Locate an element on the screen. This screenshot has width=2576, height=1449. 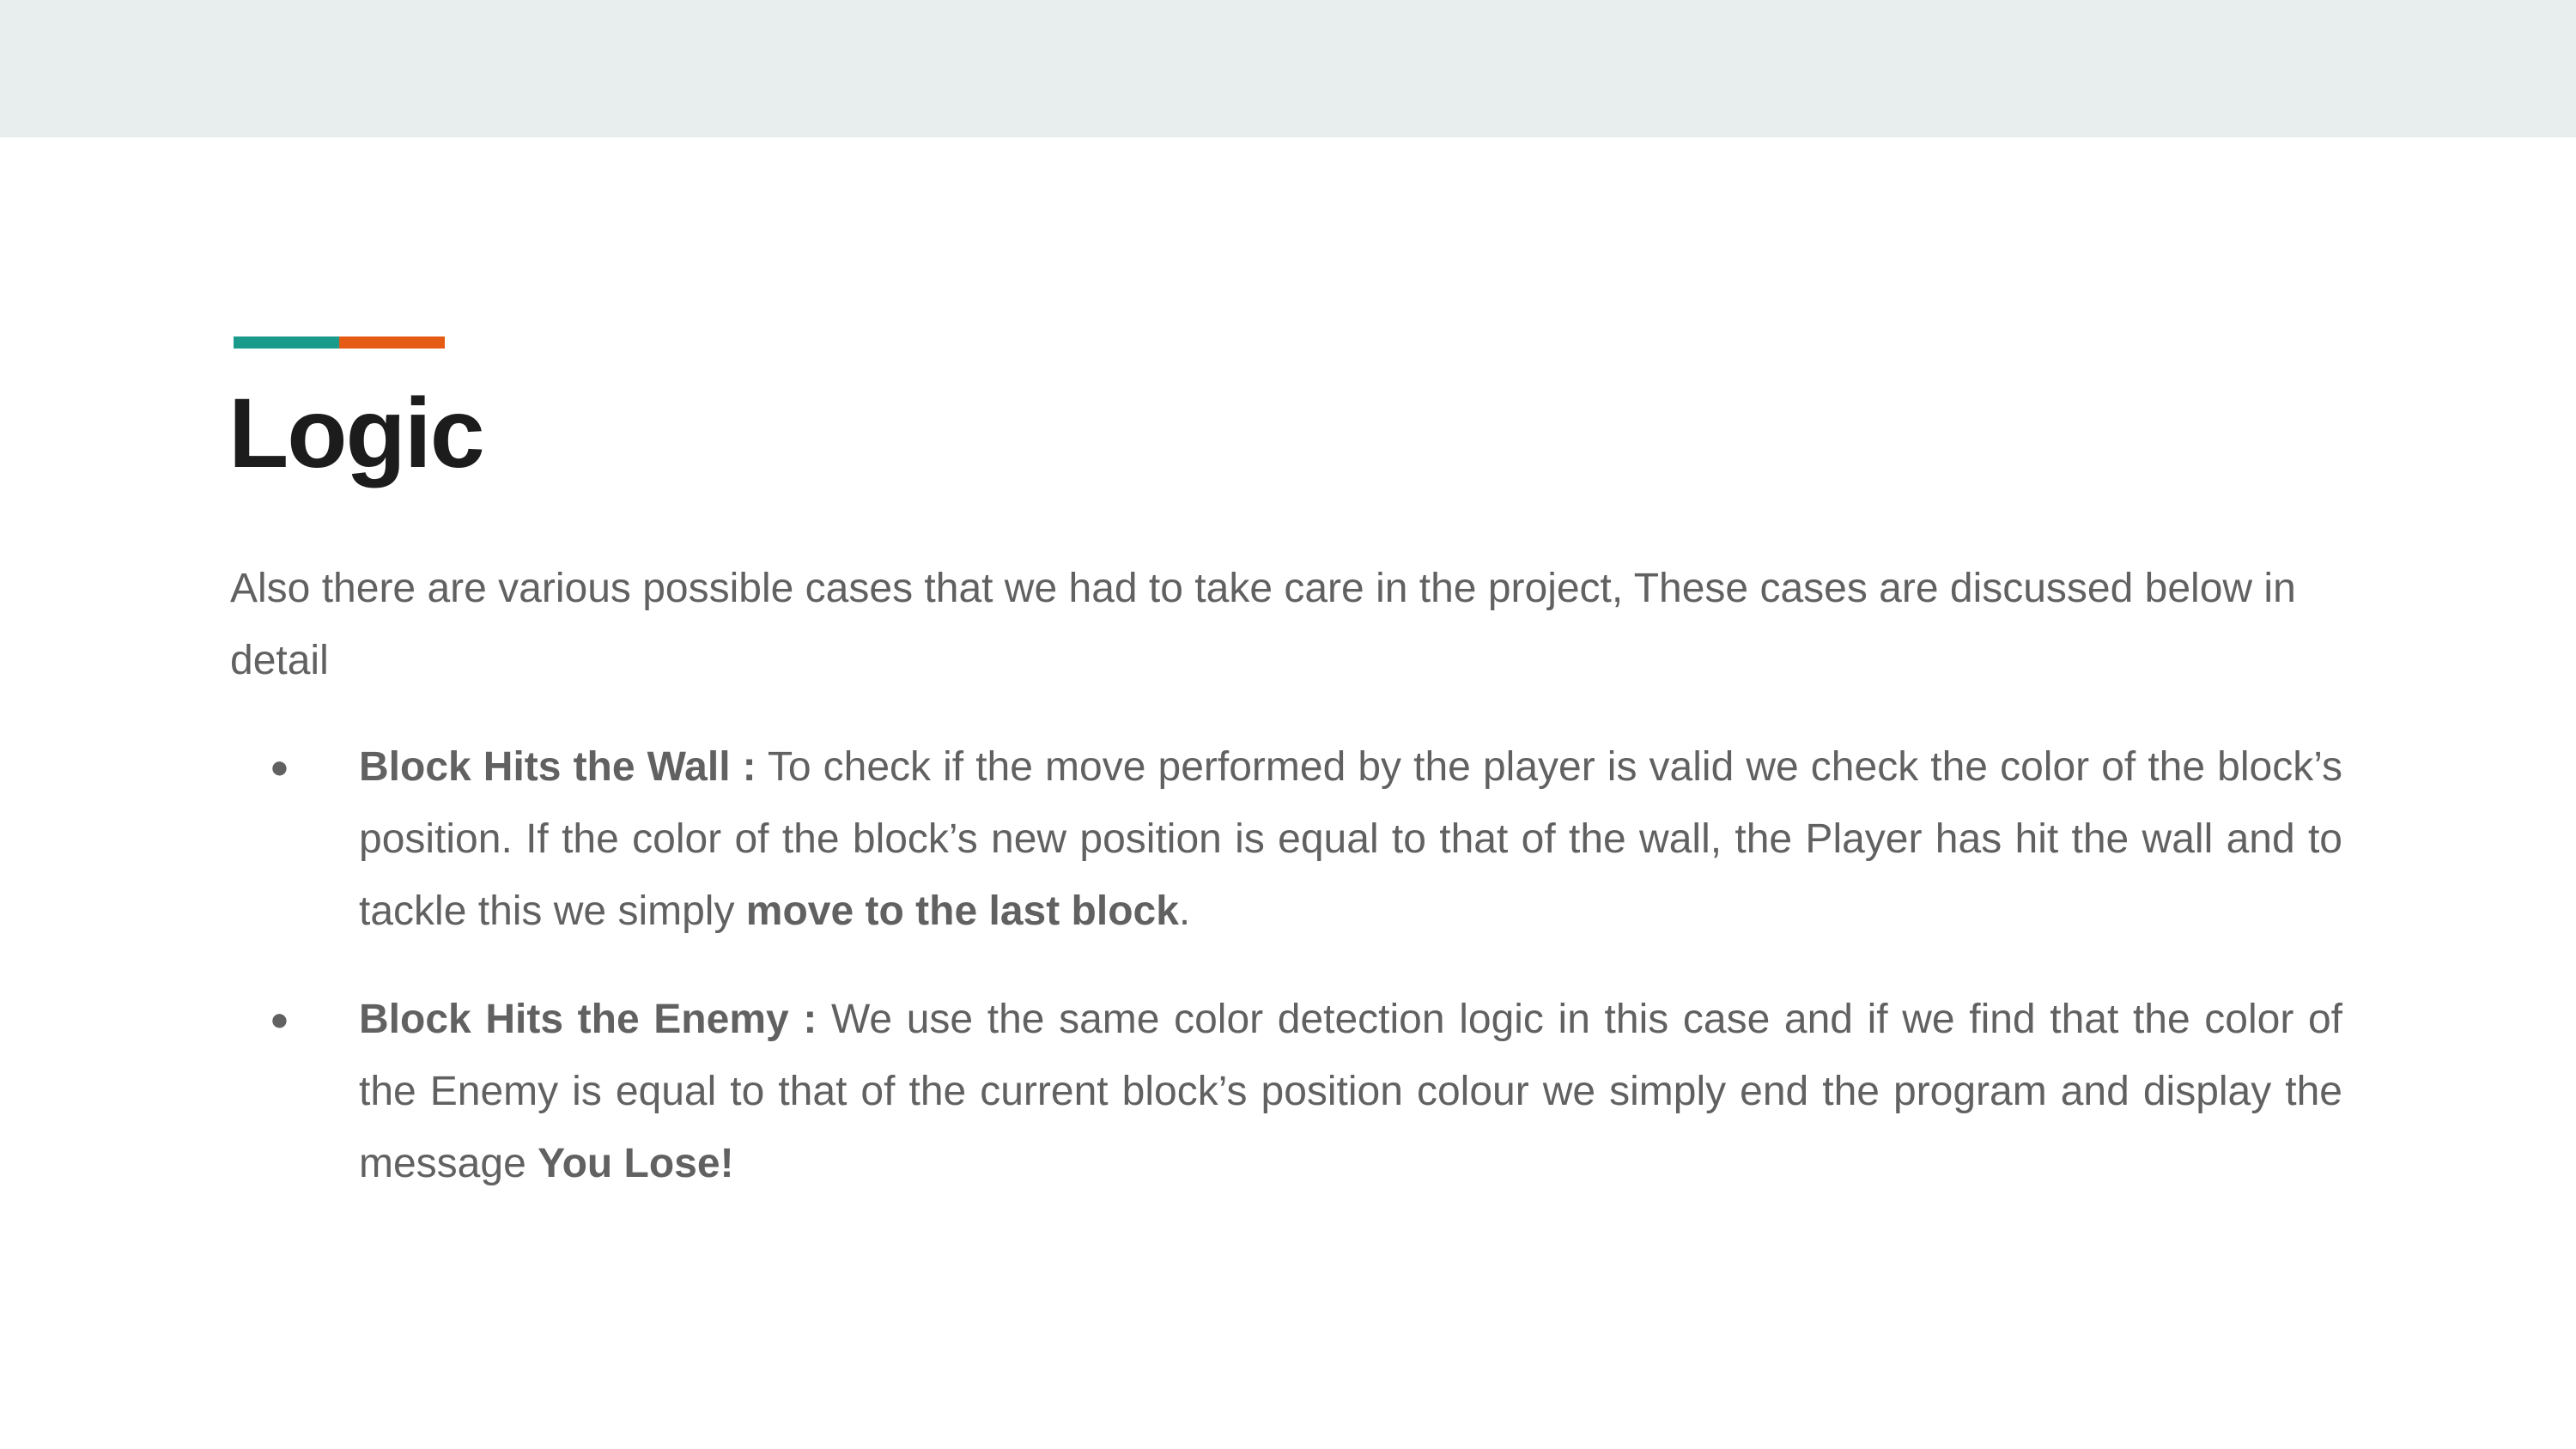
slide-title: Logic is located at coordinates (356, 433).